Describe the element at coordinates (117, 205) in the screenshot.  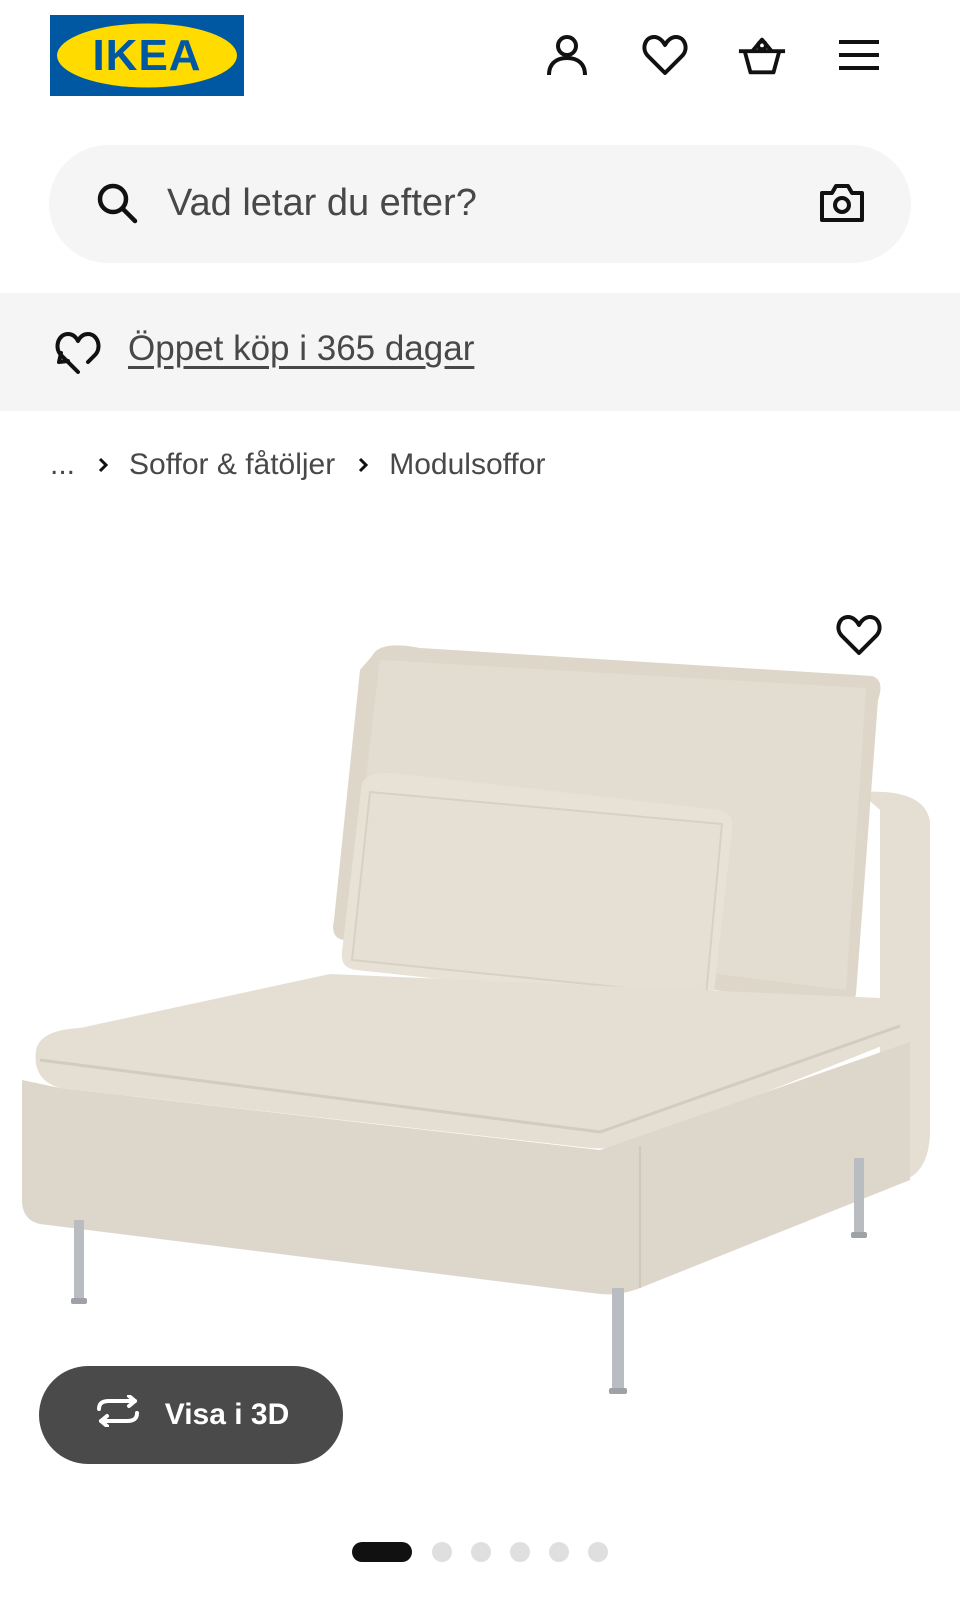
I see `search-icon` at that location.